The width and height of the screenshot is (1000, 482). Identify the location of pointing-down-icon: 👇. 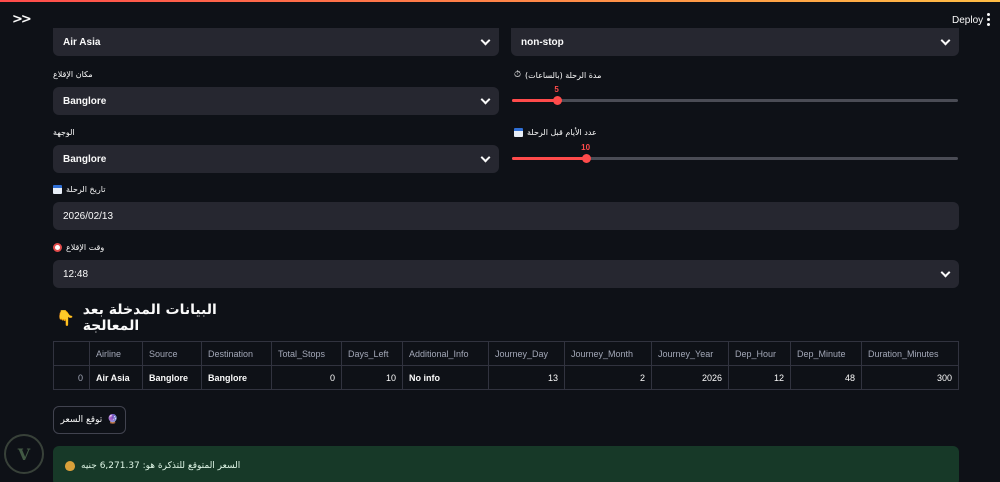
(65, 318).